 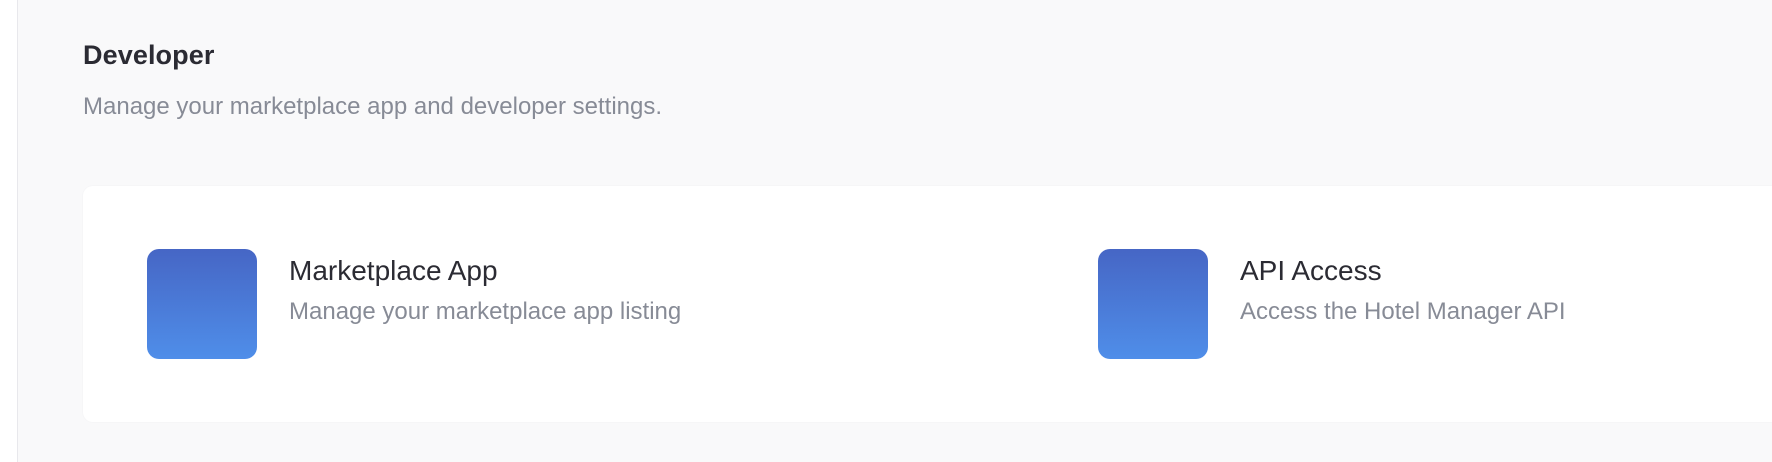 I want to click on api-access-icon, so click(x=1153, y=304).